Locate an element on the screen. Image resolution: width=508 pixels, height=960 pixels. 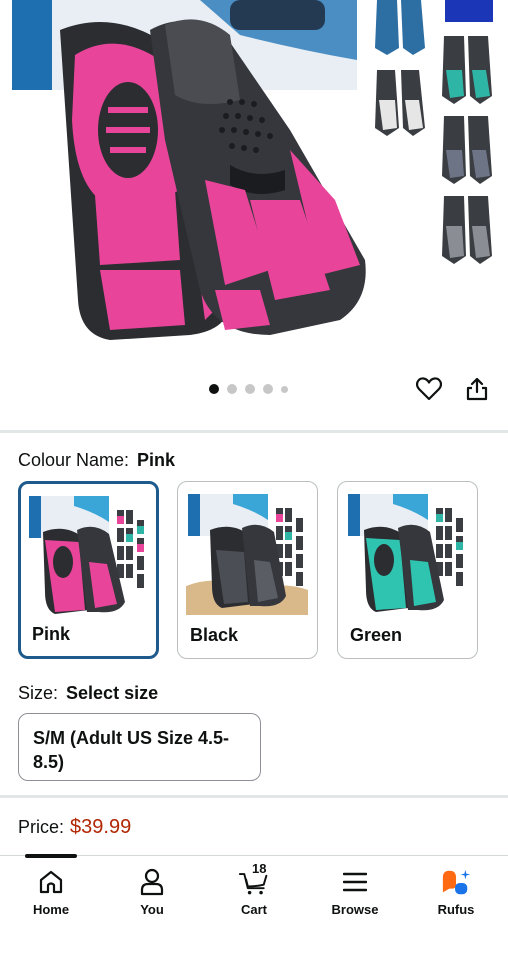
wishlist-button is located at coordinates (429, 389).